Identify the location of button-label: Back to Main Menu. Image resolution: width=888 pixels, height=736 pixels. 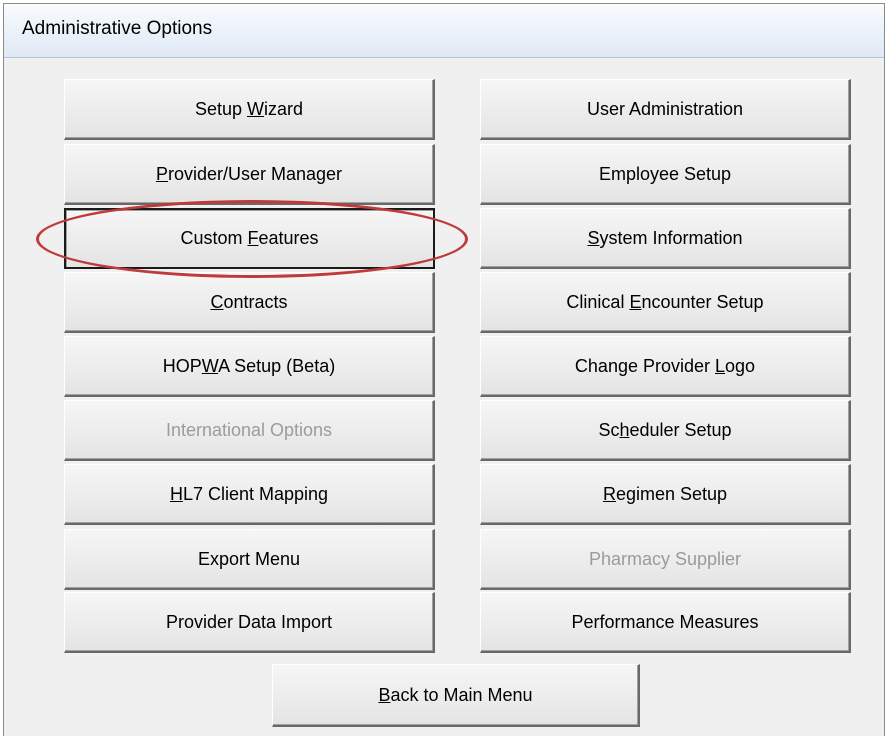
(455, 694).